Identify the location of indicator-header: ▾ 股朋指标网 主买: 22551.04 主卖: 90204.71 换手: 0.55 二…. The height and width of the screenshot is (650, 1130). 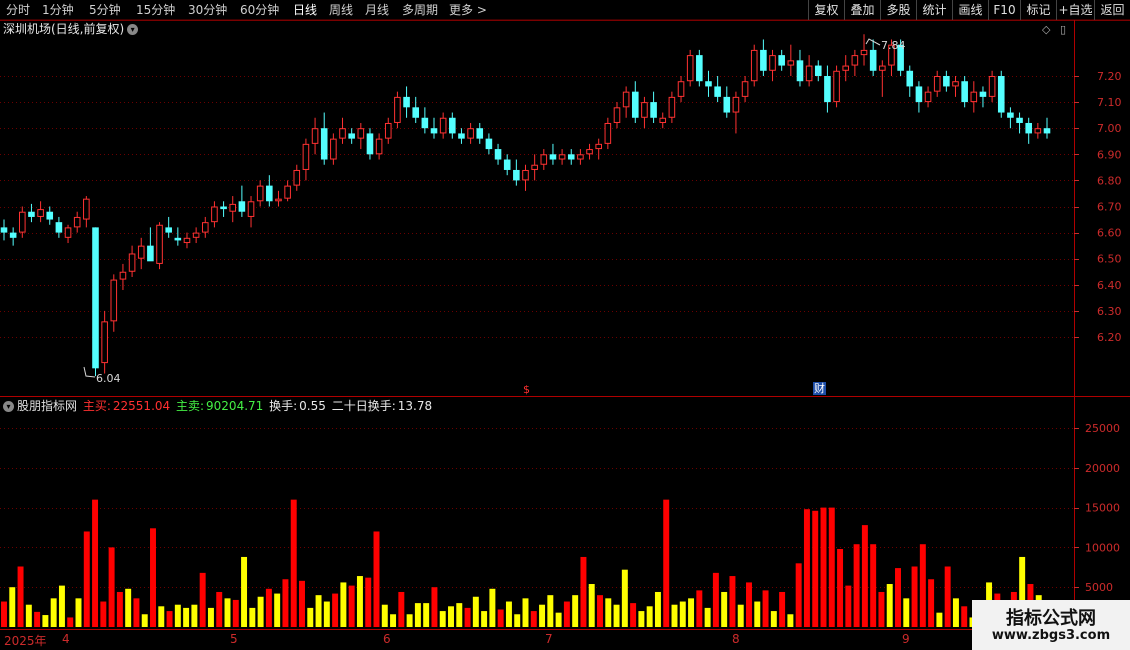
(218, 406).